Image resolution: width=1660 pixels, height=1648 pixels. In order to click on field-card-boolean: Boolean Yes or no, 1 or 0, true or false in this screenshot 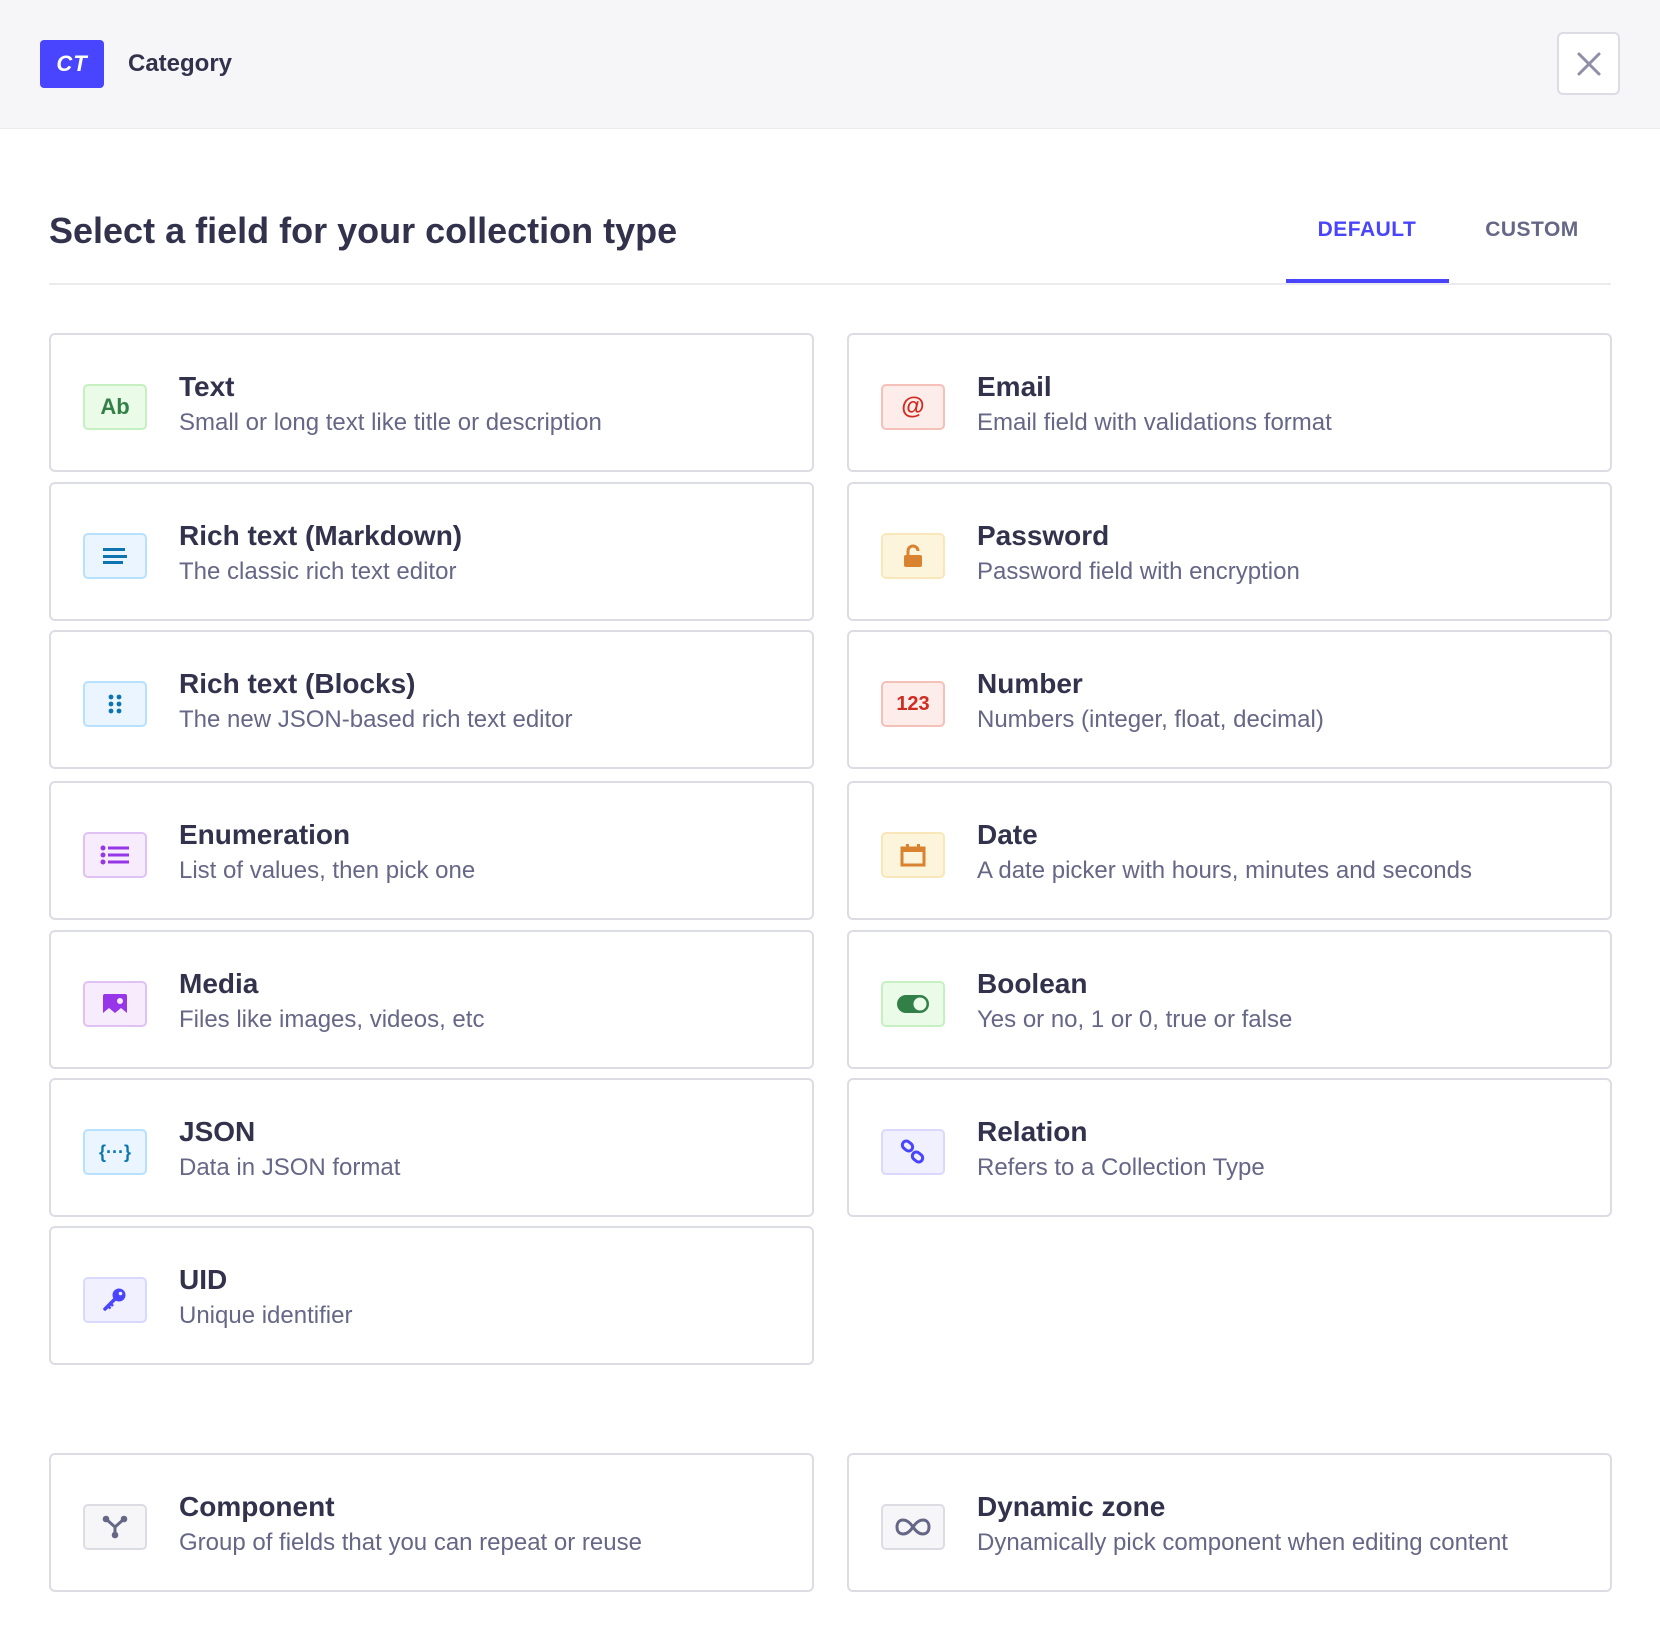, I will do `click(1229, 999)`.